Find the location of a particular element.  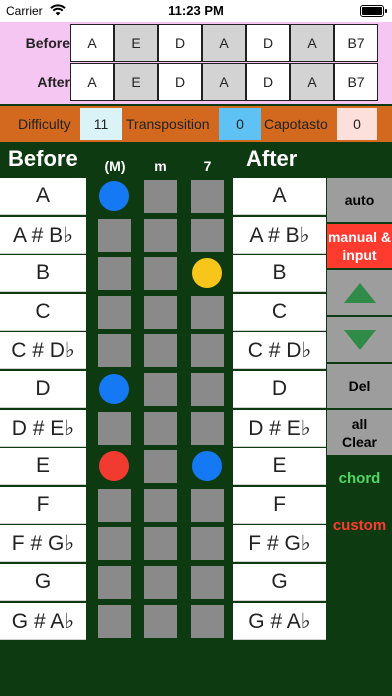

after-note-cell: C is located at coordinates (279, 312).